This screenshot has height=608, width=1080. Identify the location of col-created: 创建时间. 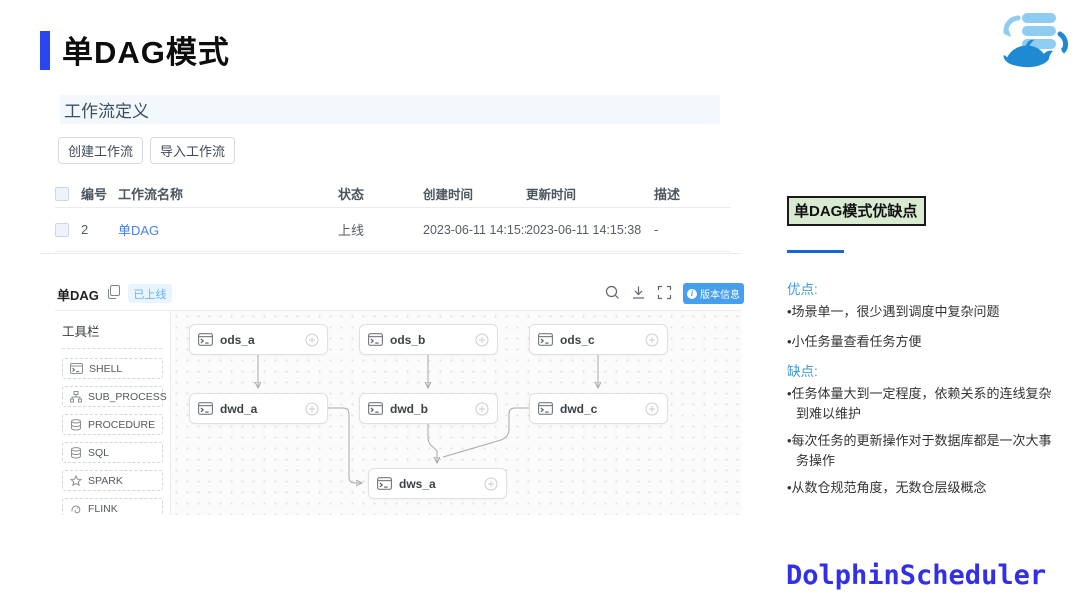
(448, 195).